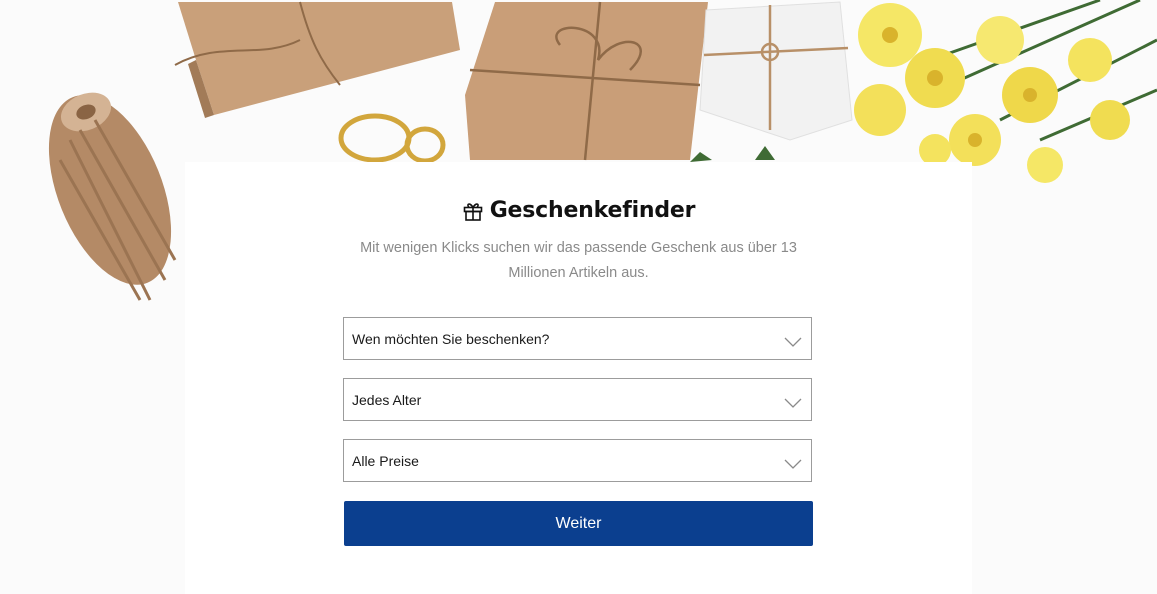 This screenshot has height=594, width=1157. I want to click on continue-button: Weiter, so click(578, 523).